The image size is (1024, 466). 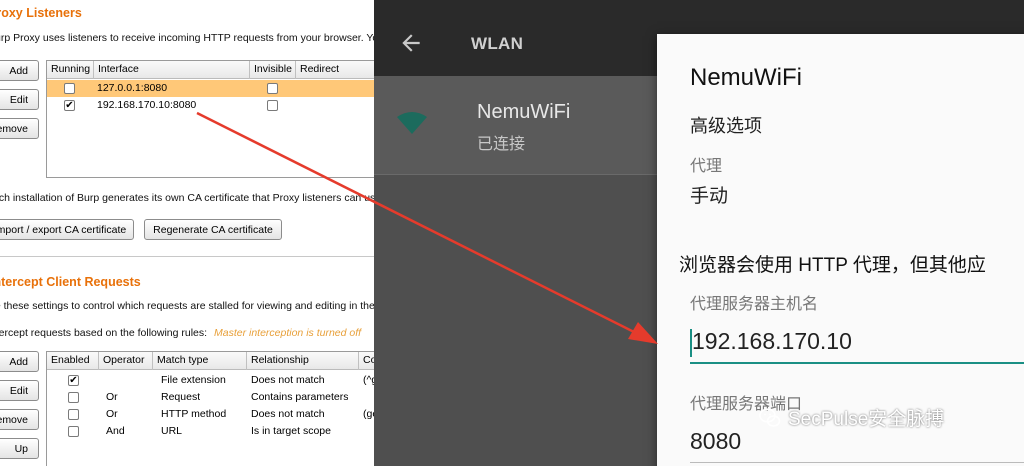 What do you see at coordinates (70, 70) in the screenshot?
I see `column-running: Running` at bounding box center [70, 70].